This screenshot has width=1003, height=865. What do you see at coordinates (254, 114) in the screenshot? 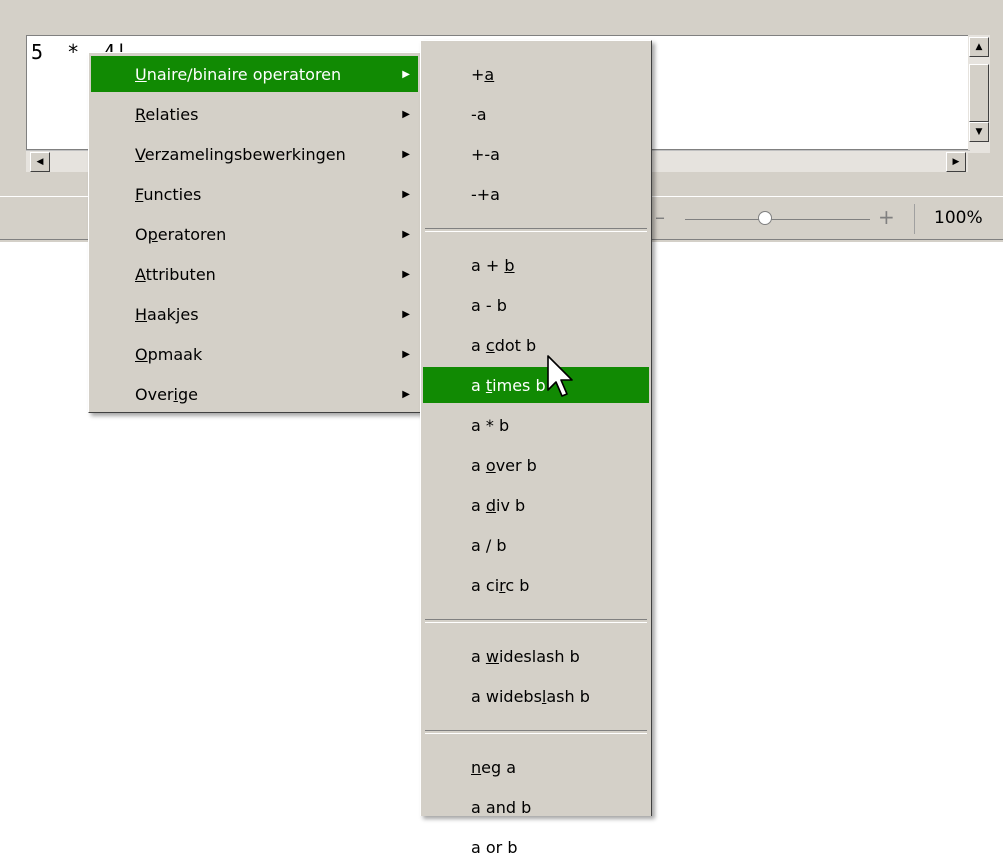
I see `menu-item: Relaties ▶` at bounding box center [254, 114].